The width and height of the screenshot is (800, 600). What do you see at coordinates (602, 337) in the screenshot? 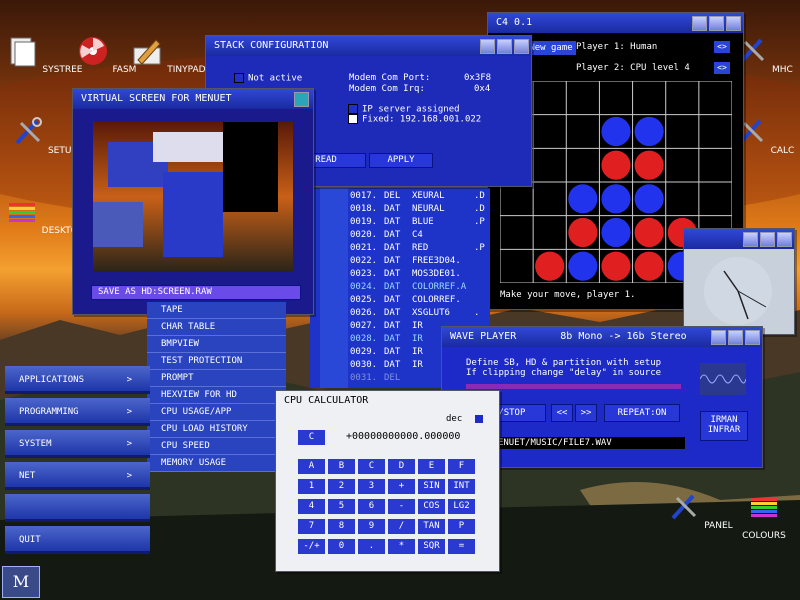
I see `wave-titlebar: WAVE PLAYER 8b Mono -> 16b Stereo` at bounding box center [602, 337].